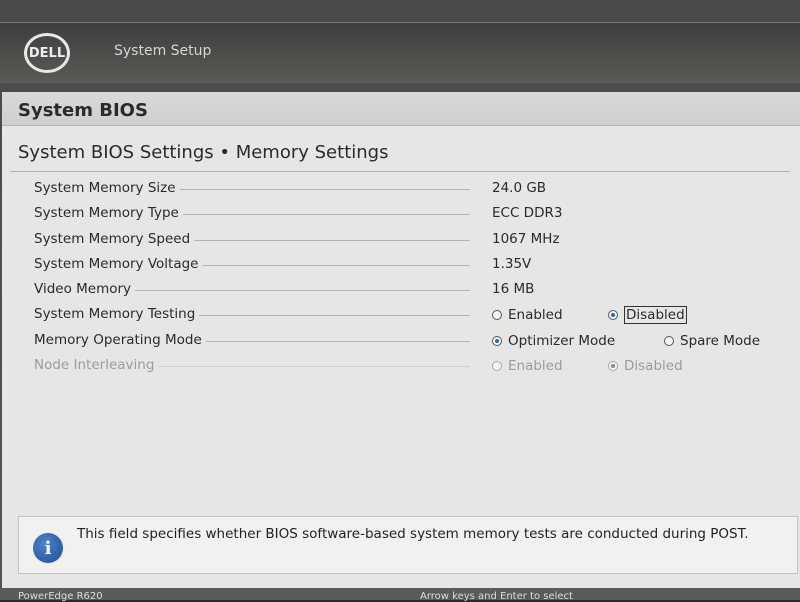  What do you see at coordinates (203, 152) in the screenshot?
I see `breadcrumb: System BIOS Settings • Memory Settings` at bounding box center [203, 152].